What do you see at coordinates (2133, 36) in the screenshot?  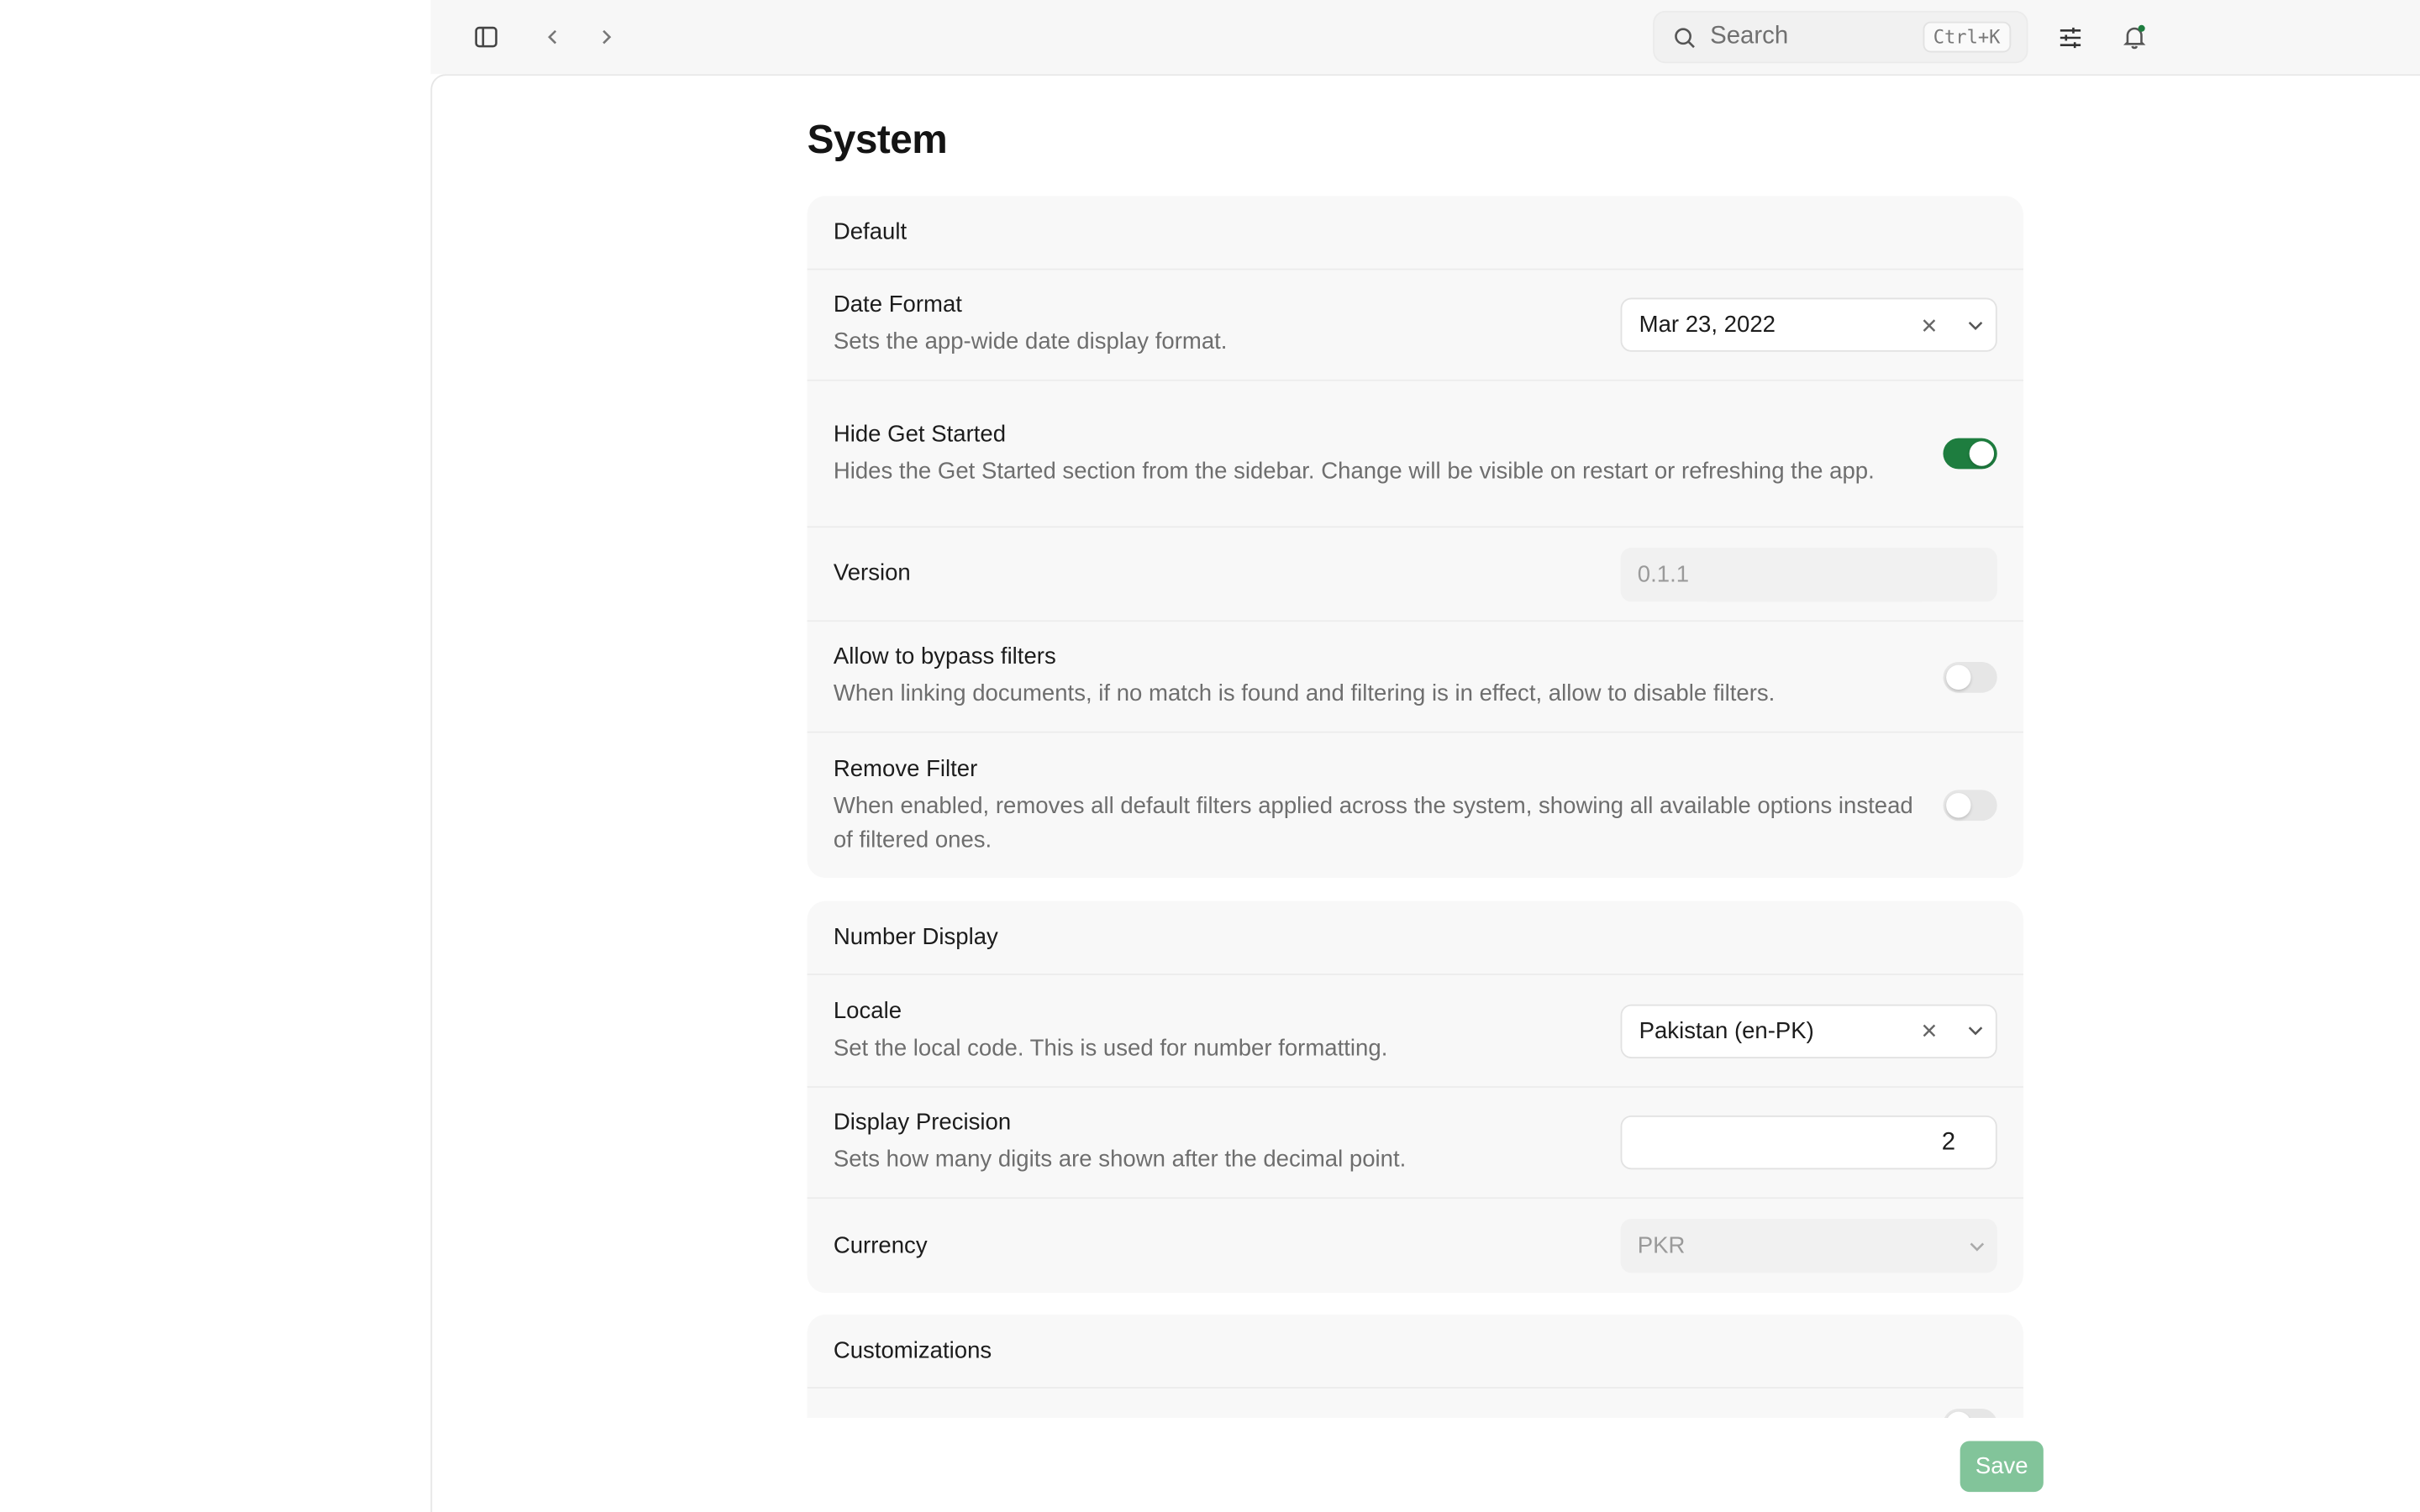 I see `bell-icon` at bounding box center [2133, 36].